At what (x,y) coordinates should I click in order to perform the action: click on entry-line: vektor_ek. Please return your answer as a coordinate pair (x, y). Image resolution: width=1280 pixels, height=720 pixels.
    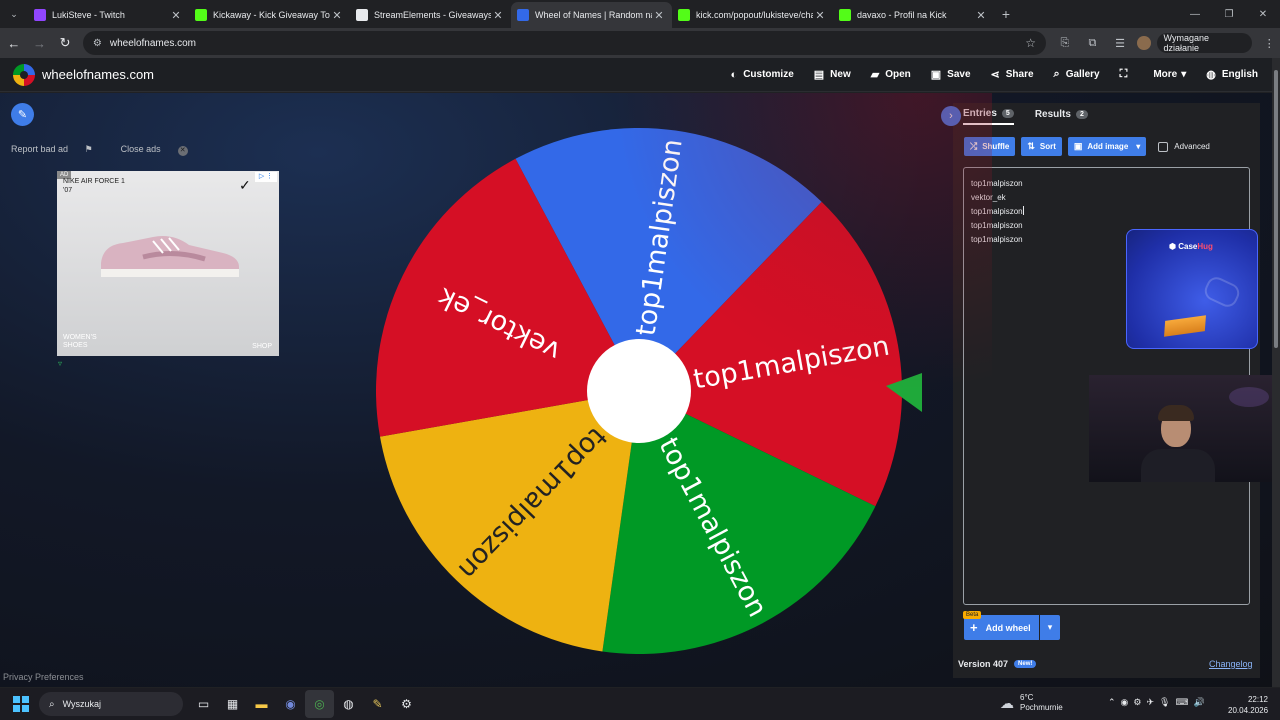
    Looking at the image, I should click on (1106, 198).